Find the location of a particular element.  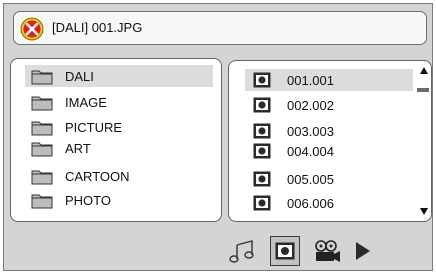

file-item-001: 001.001 is located at coordinates (329, 80).